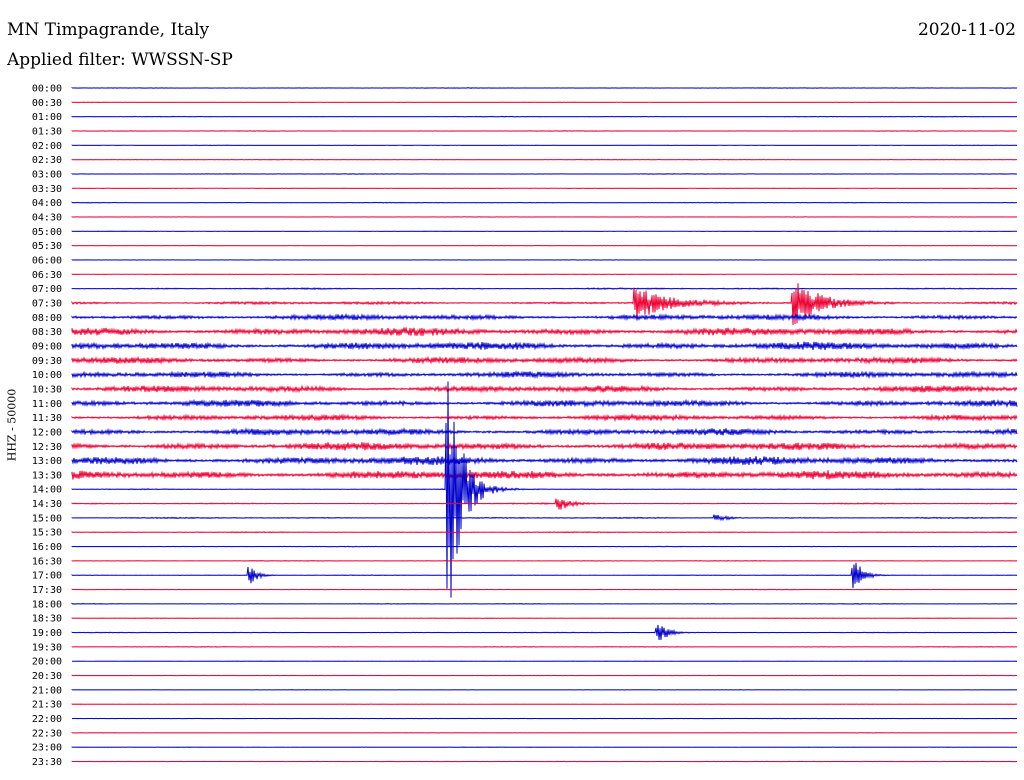 The image size is (1024, 780). I want to click on tick-label-2230: 22:30, so click(47, 733).